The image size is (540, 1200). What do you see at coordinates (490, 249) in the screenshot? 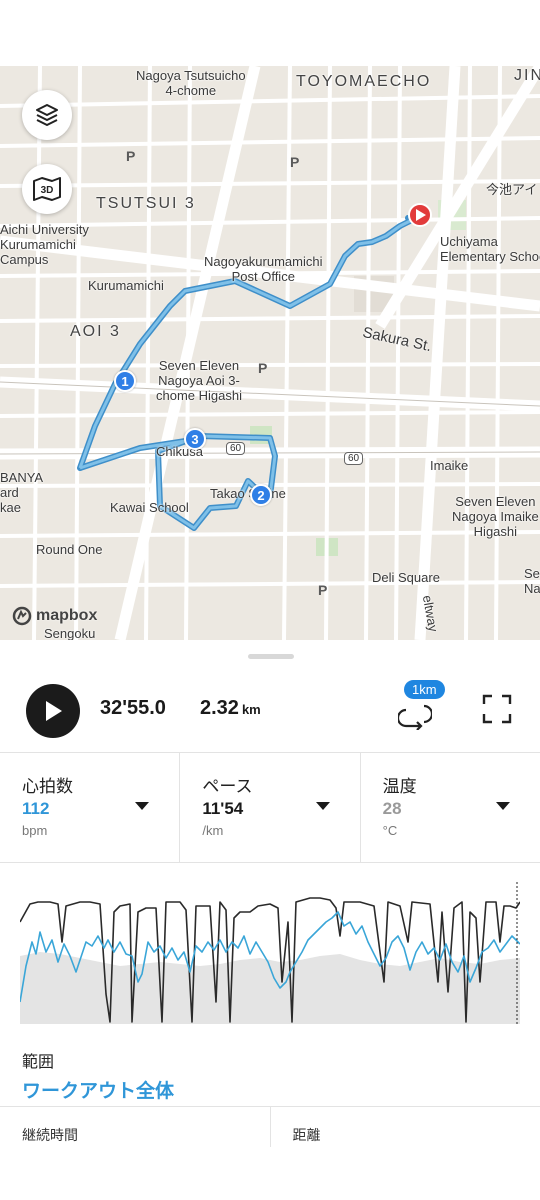
I see `map-label-uchiyama-school: Uchiyama Elementary School` at bounding box center [490, 249].